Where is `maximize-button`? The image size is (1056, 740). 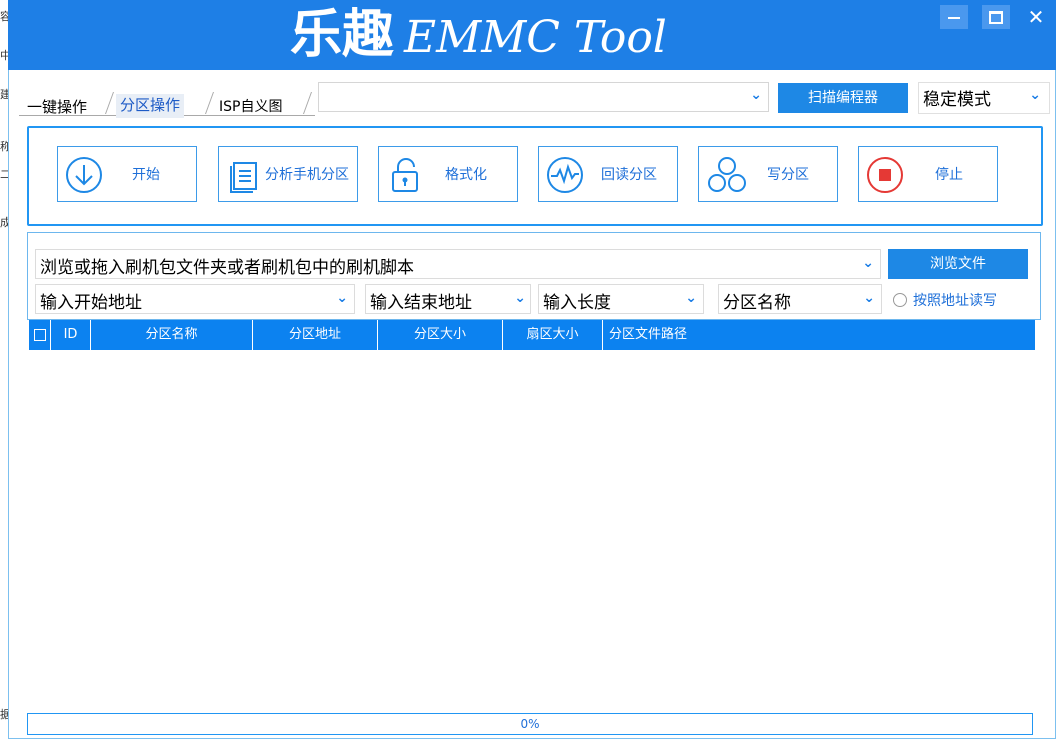 maximize-button is located at coordinates (996, 17).